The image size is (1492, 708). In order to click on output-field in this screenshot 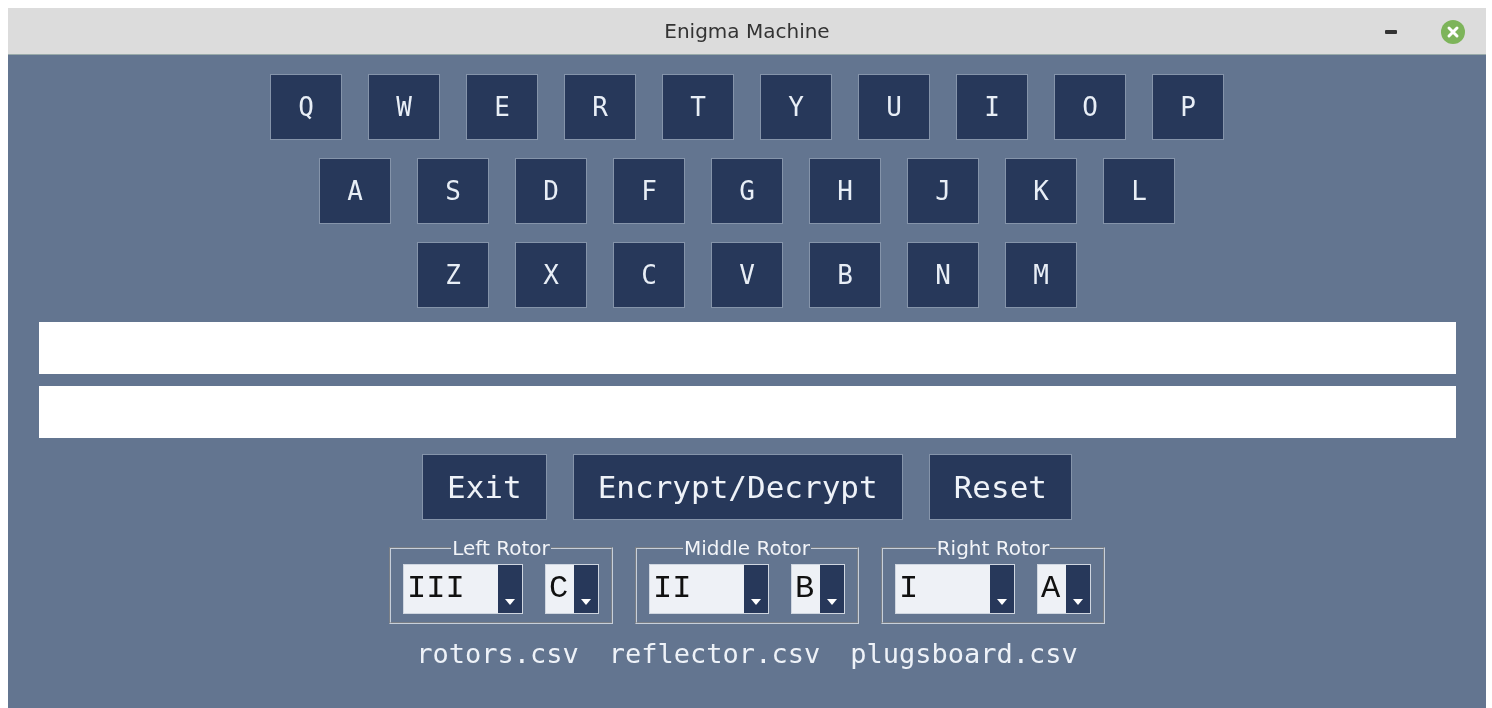, I will do `click(747, 412)`.